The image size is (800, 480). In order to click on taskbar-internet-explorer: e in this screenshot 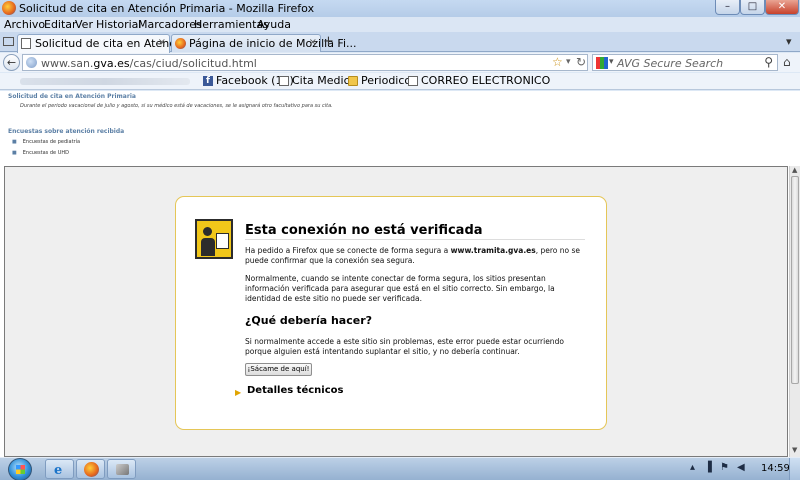, I will do `click(59, 469)`.